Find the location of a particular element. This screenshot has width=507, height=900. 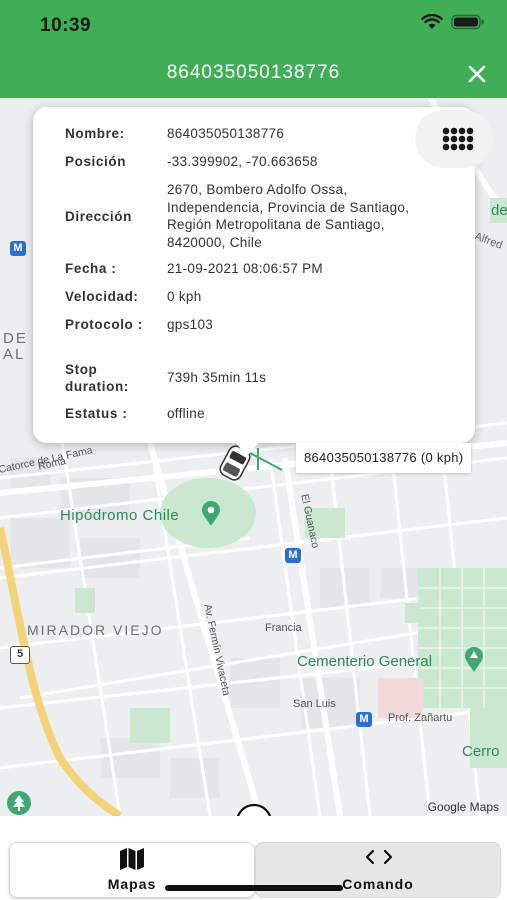

info-key: Estatus : is located at coordinates (96, 414).